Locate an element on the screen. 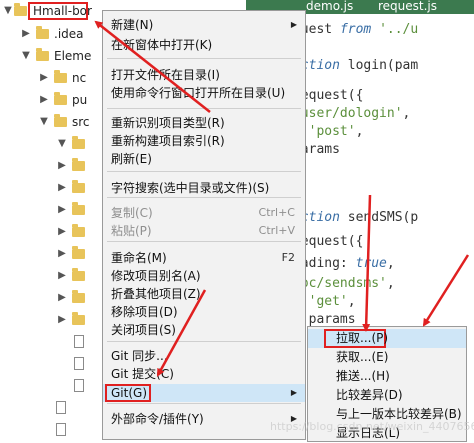 The height and width of the screenshot is (443, 474). menu-item-close-project: 关闭项目(S) is located at coordinates (204, 330).